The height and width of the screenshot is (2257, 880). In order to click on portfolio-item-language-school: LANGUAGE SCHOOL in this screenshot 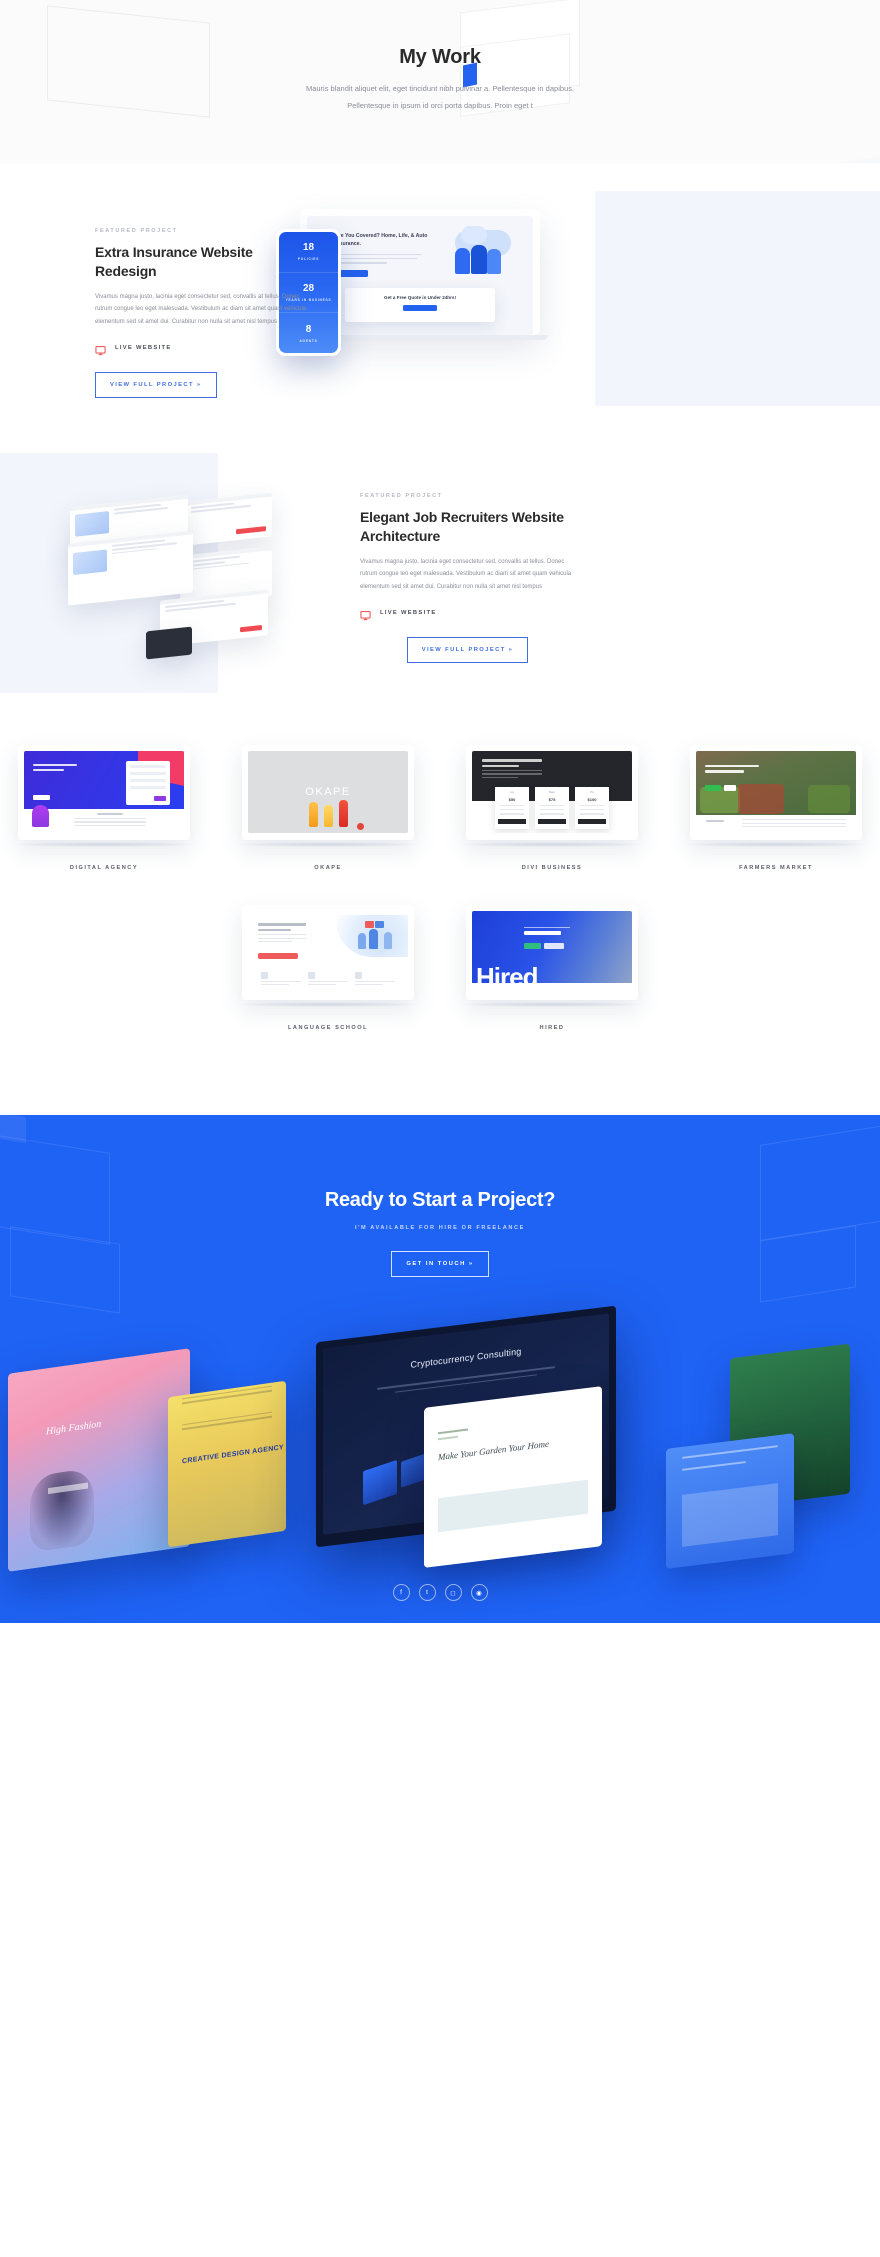, I will do `click(328, 968)`.